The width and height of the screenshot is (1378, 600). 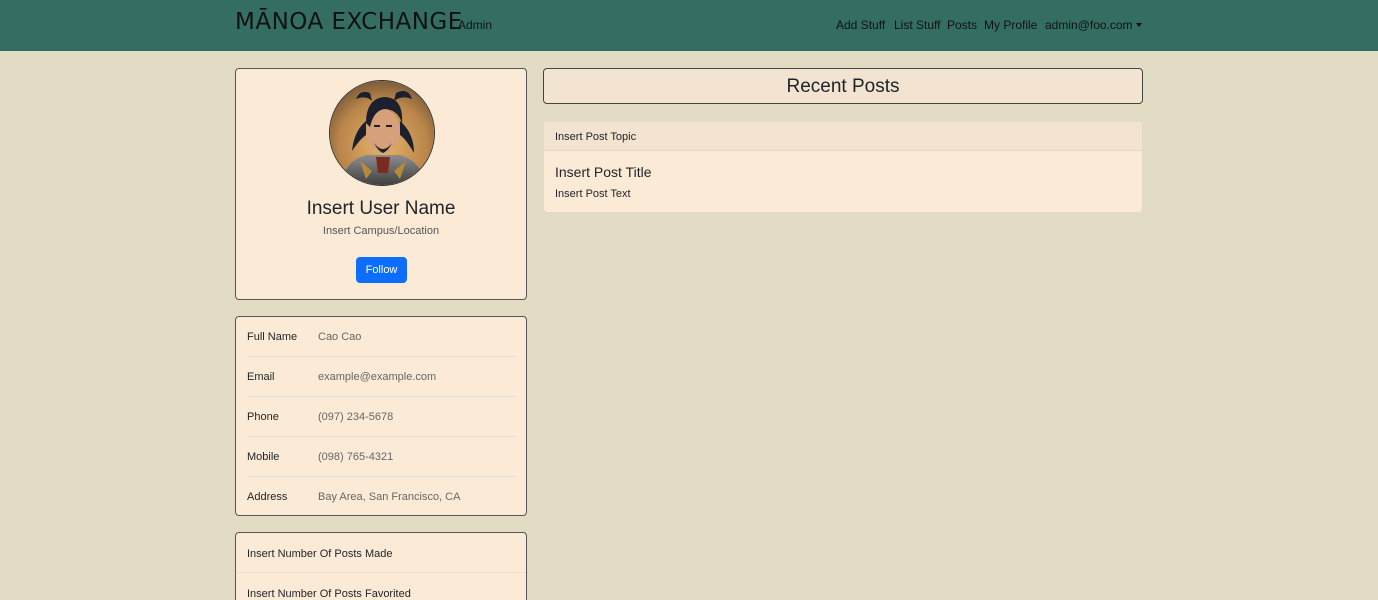 I want to click on info-value: (098) 765-4321, so click(x=356, y=457).